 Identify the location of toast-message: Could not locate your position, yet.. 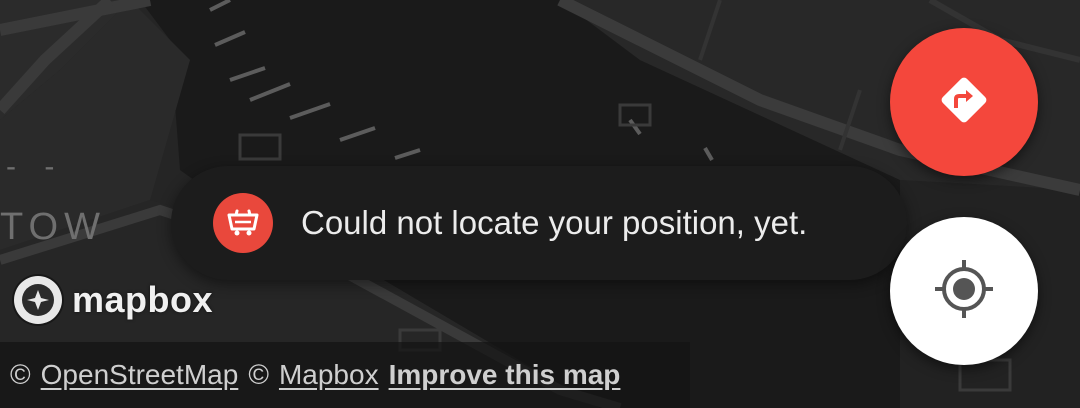
(554, 222).